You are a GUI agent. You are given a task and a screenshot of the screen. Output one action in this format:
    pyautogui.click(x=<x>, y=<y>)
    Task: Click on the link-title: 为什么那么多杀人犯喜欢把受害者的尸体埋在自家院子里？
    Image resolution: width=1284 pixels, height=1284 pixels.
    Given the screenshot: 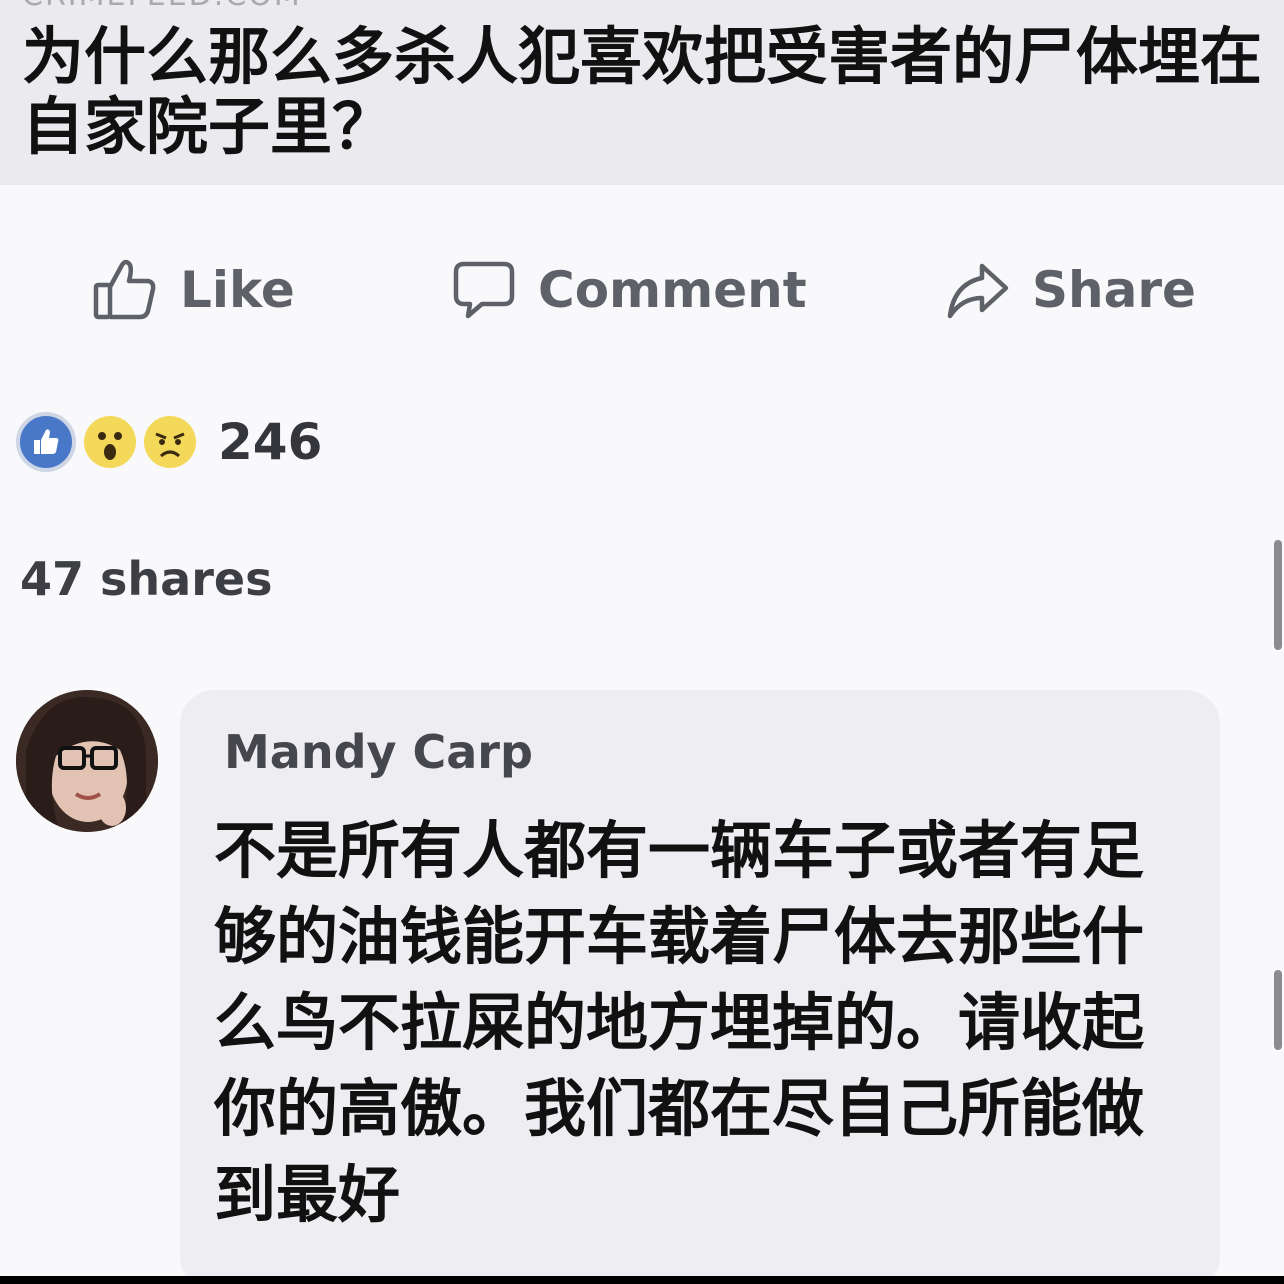 What is the action you would take?
    pyautogui.click(x=647, y=92)
    